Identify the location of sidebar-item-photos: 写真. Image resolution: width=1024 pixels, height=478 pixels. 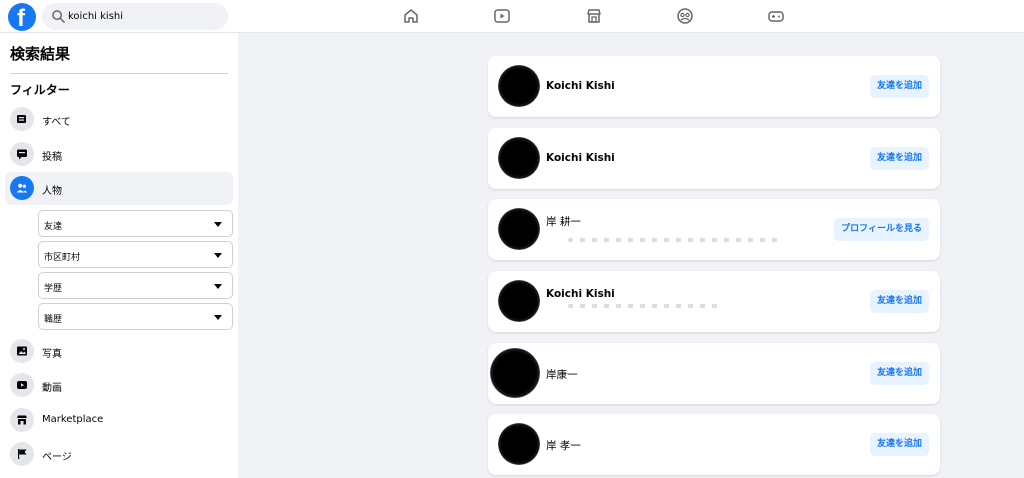
(119, 351).